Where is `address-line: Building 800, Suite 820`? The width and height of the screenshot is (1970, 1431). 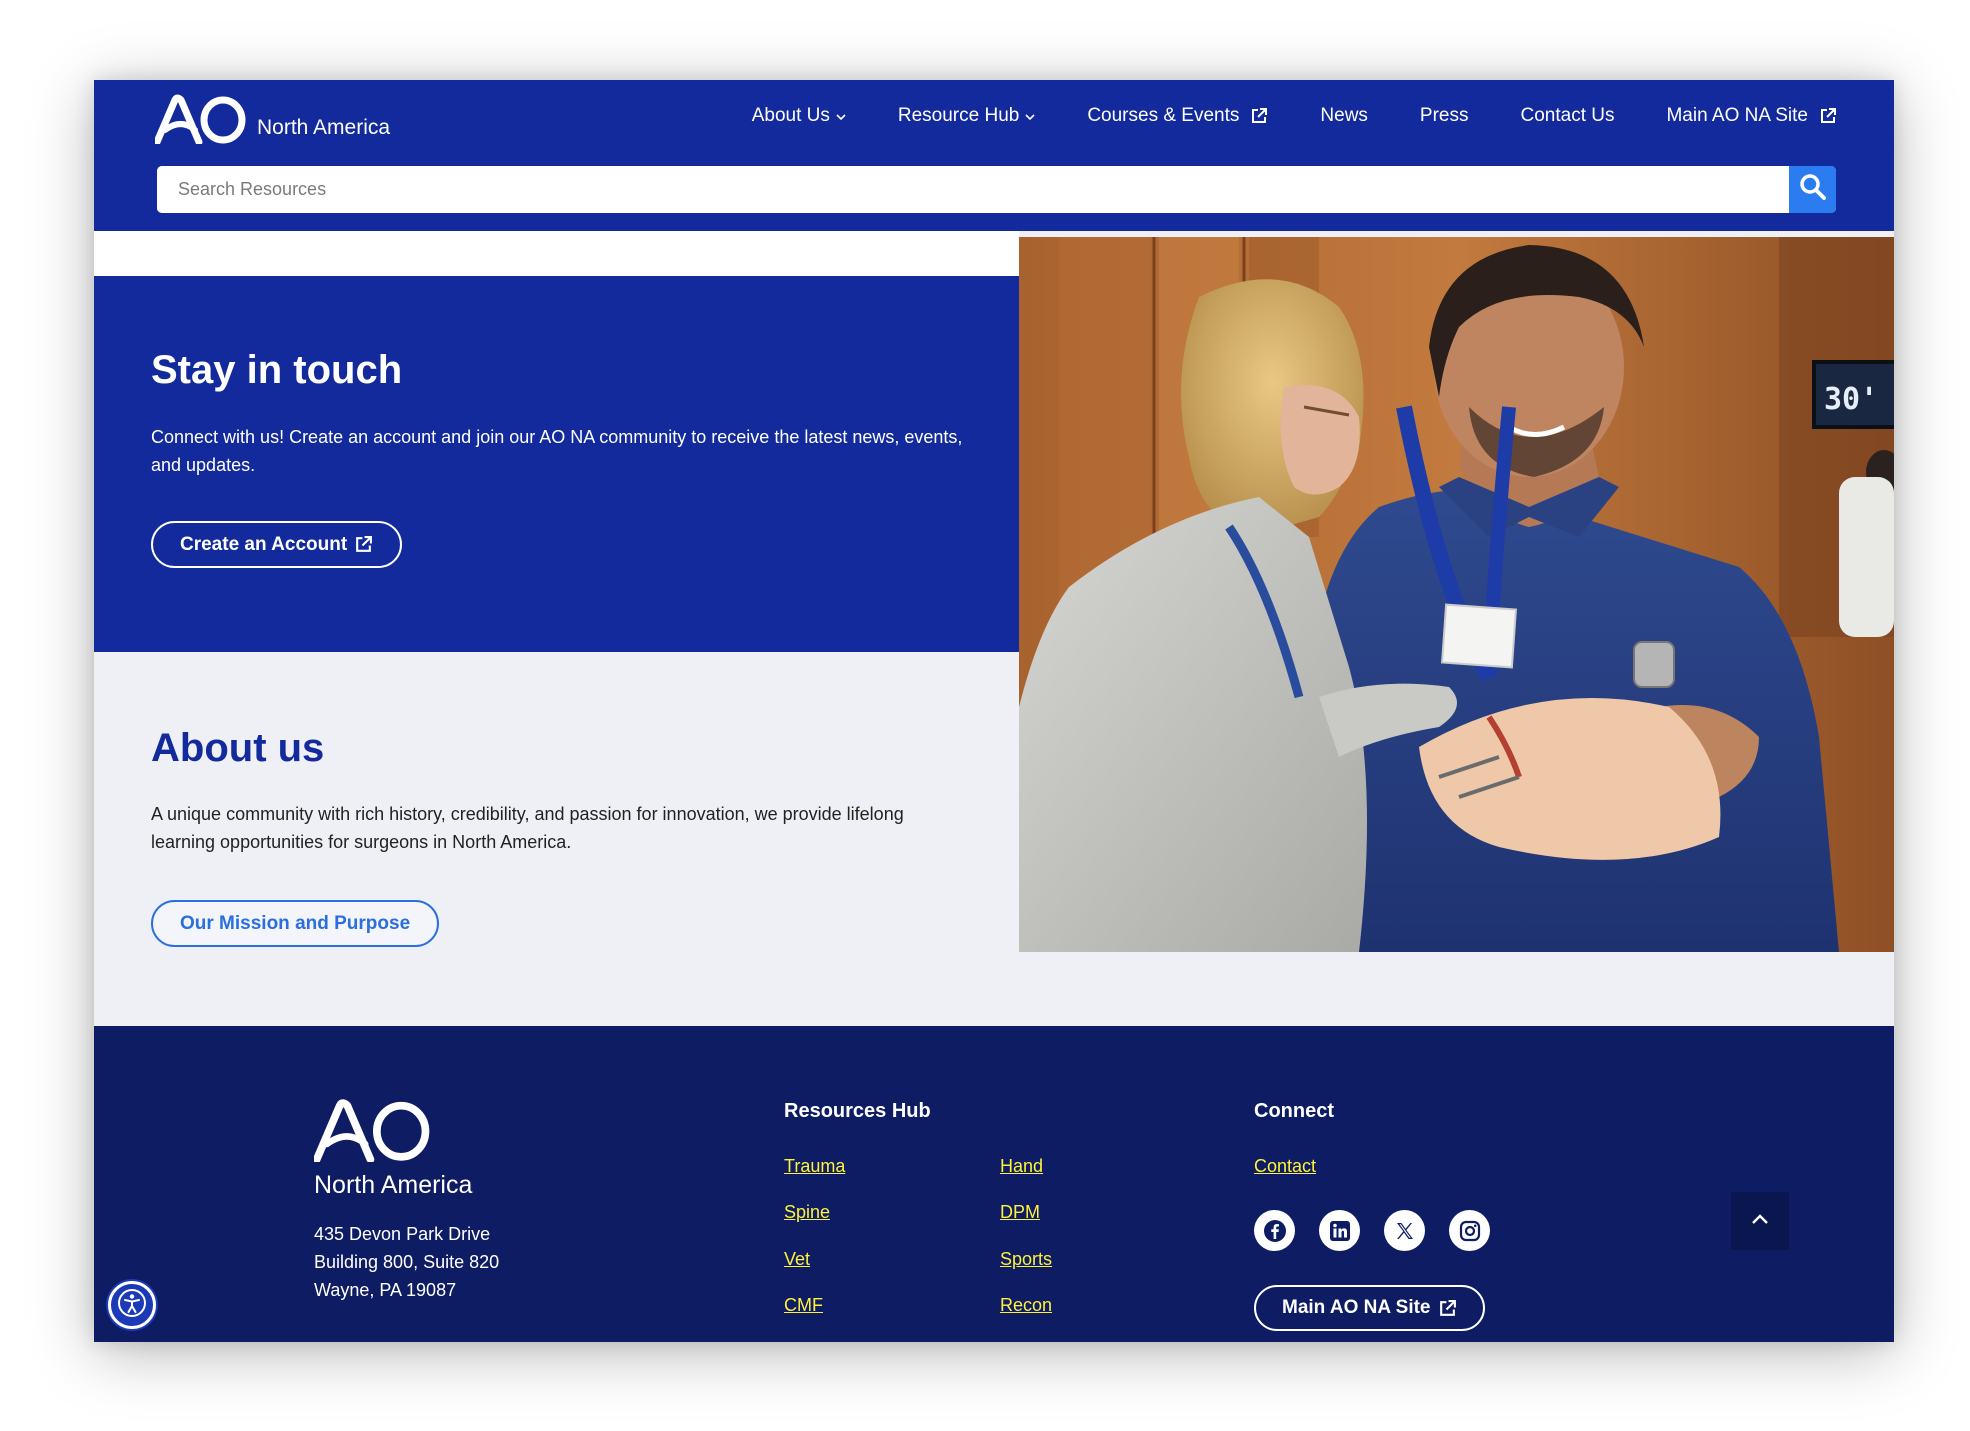 address-line: Building 800, Suite 820 is located at coordinates (407, 1262).